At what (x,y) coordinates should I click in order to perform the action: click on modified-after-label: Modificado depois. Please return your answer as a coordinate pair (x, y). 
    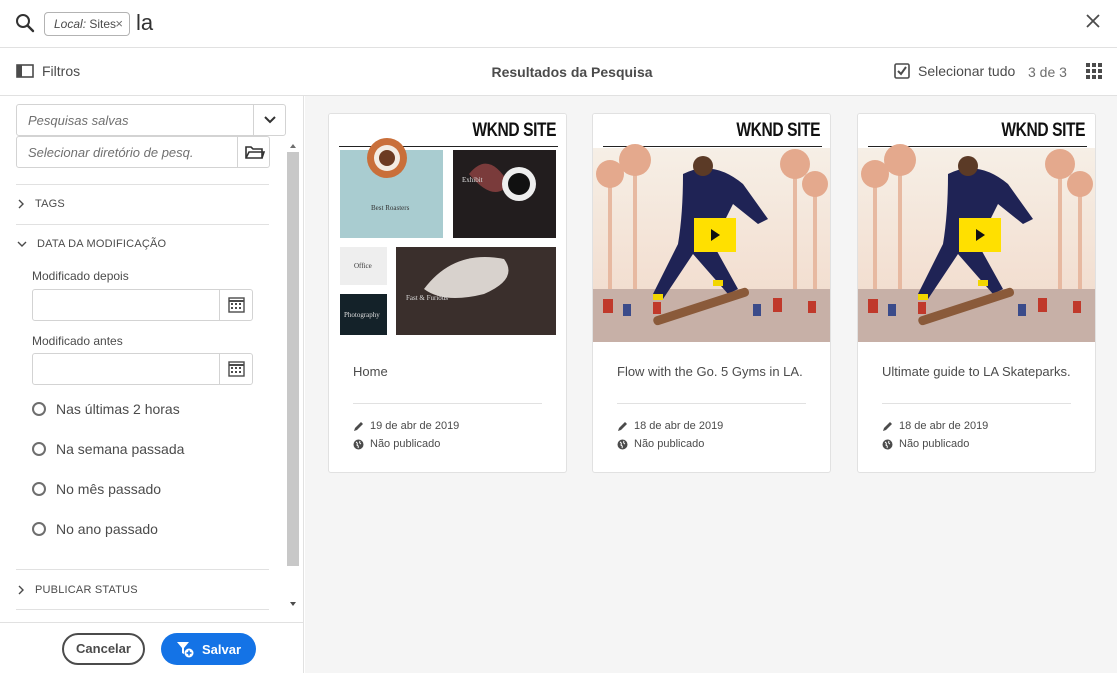
    Looking at the image, I should click on (80, 276).